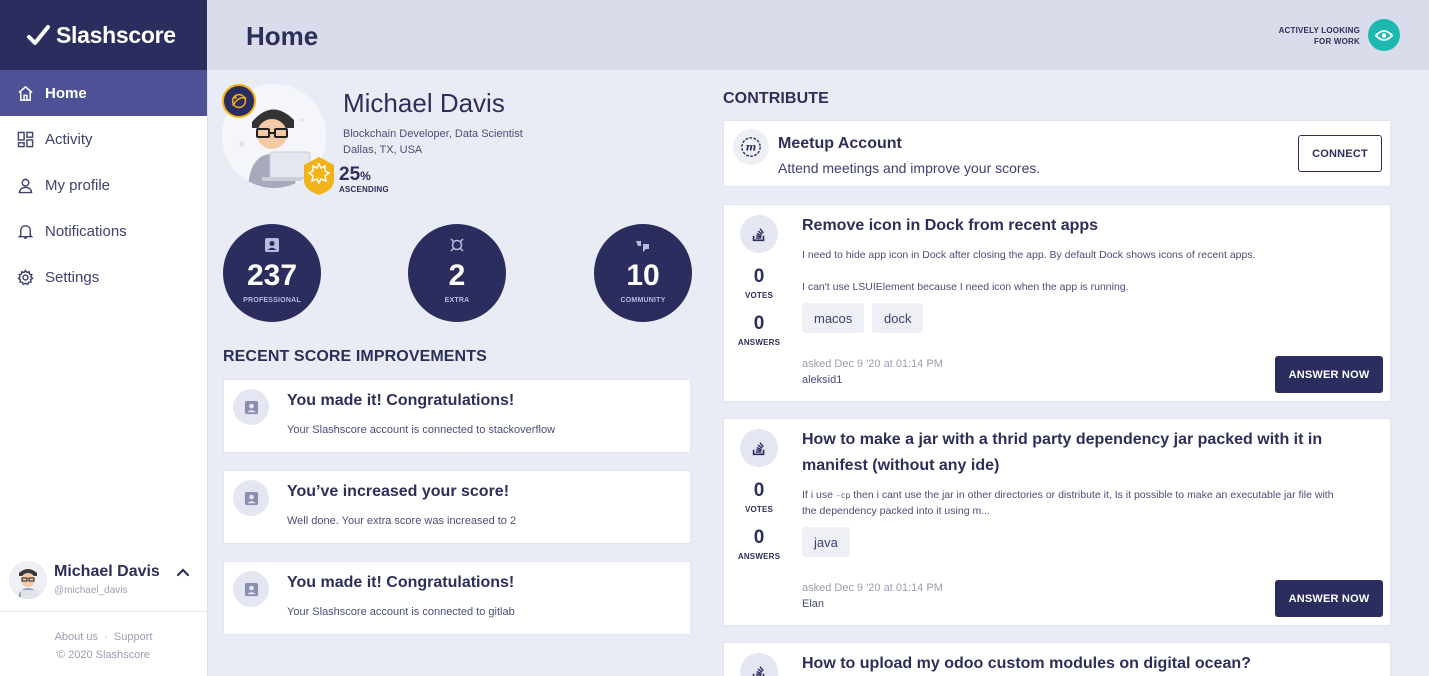 The width and height of the screenshot is (1429, 676). I want to click on bell-icon, so click(25, 231).